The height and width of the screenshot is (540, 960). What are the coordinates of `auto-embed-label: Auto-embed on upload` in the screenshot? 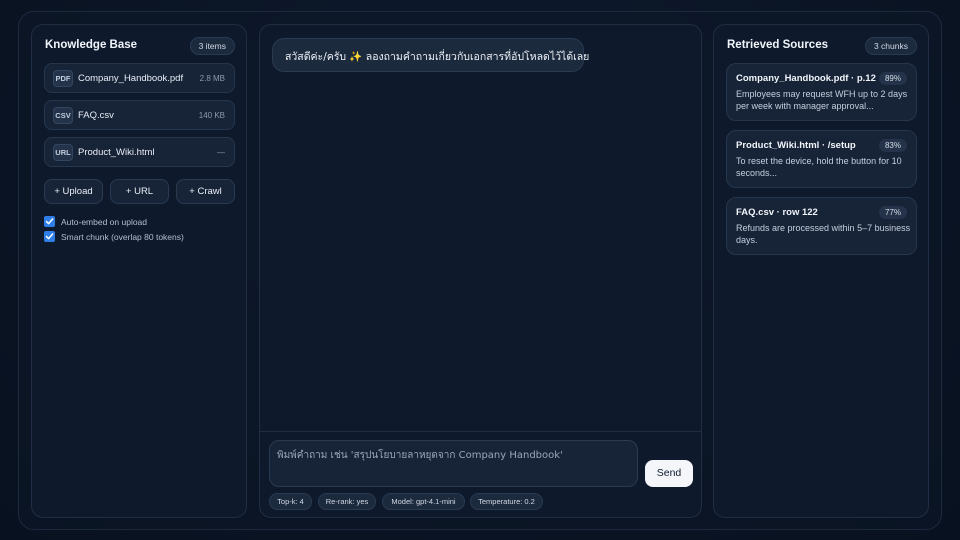 It's located at (104, 222).